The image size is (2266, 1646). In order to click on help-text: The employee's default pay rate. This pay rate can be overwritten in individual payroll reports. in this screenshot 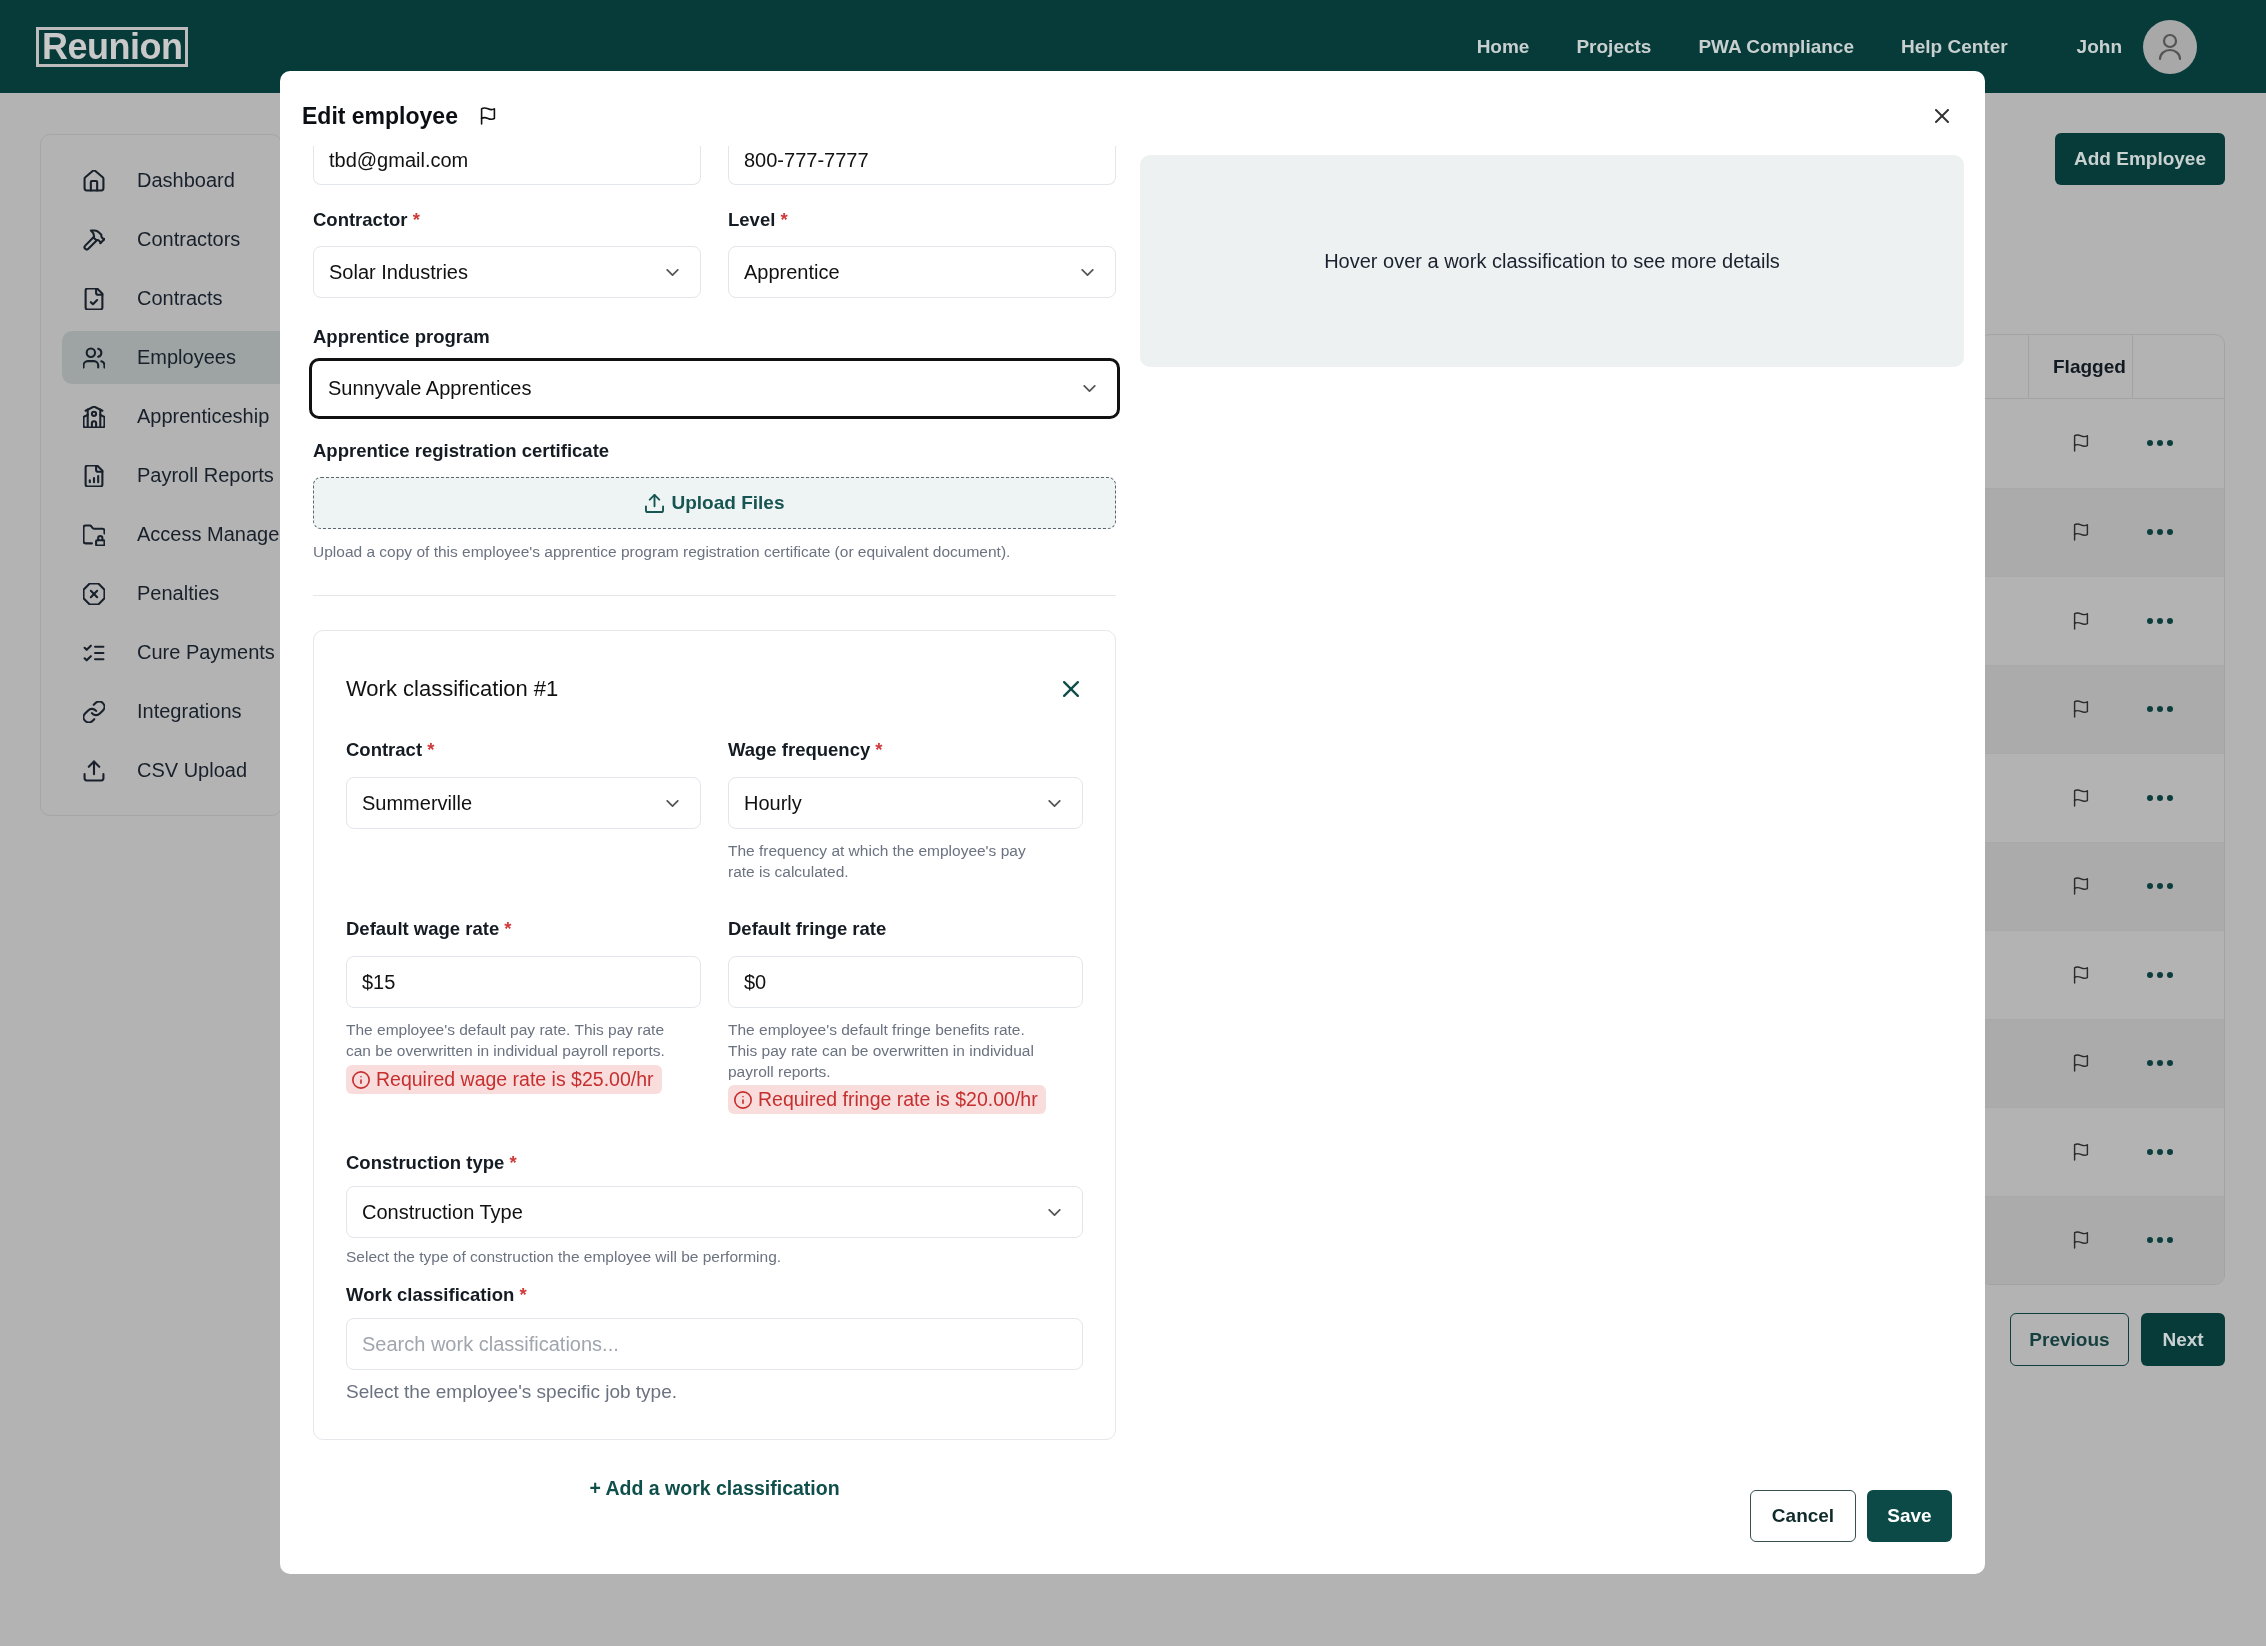, I will do `click(506, 1040)`.